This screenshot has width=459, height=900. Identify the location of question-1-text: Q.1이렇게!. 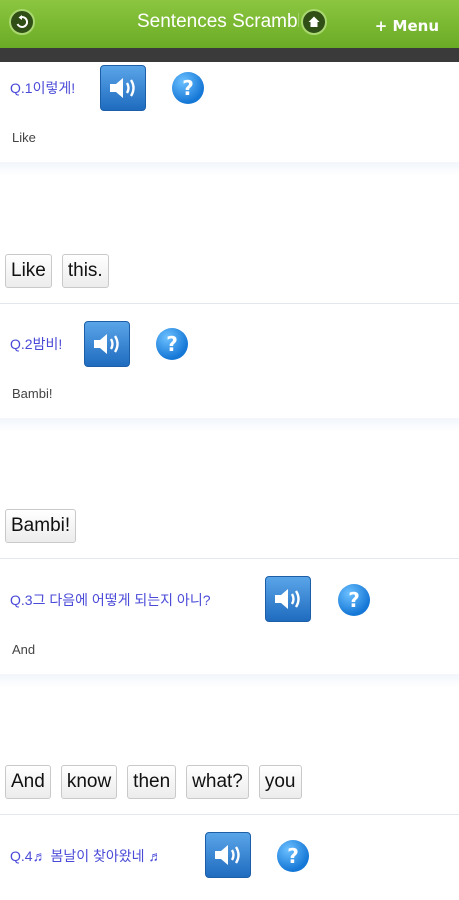
(42, 88).